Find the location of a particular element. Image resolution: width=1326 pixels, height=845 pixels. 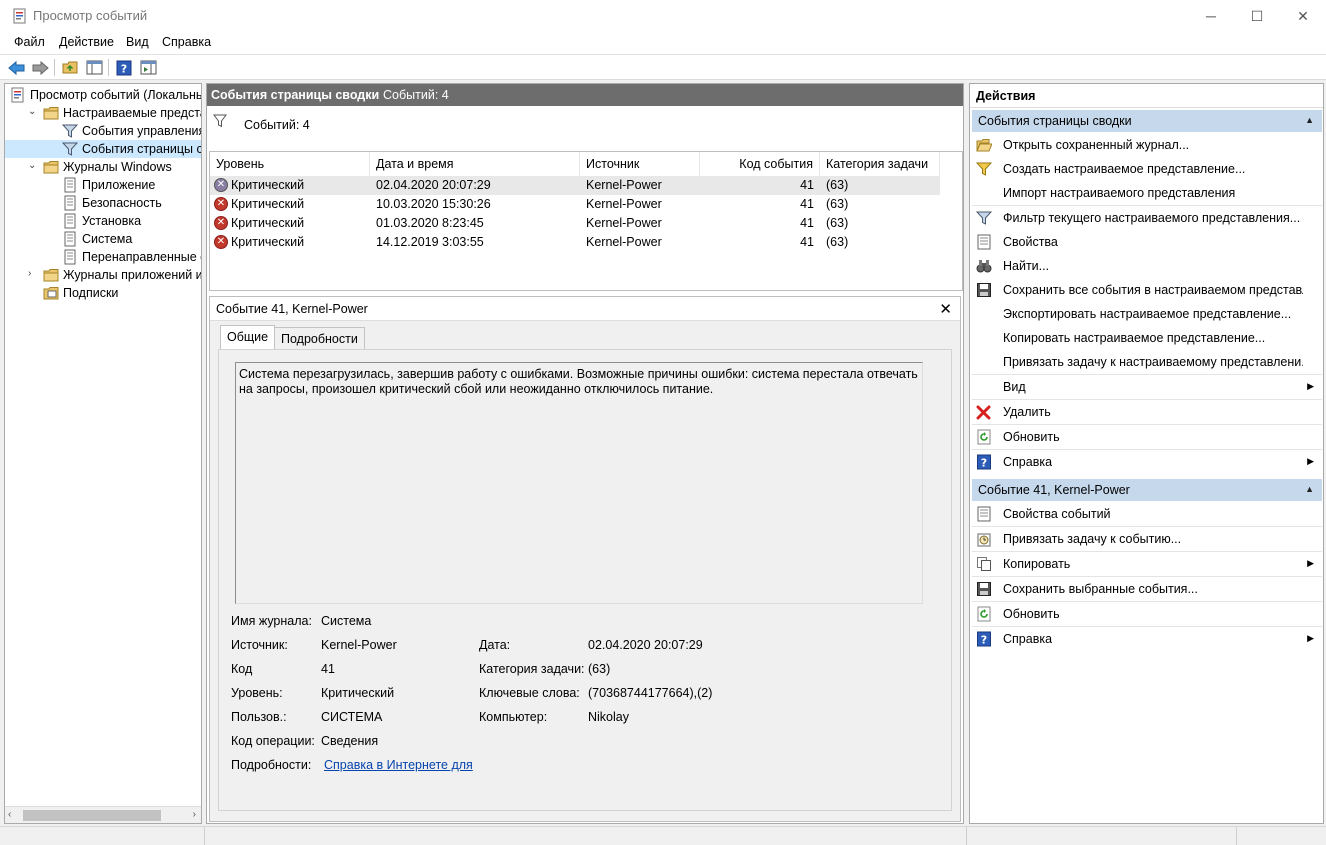

chevron-right-icon: › is located at coordinates (33, 273).